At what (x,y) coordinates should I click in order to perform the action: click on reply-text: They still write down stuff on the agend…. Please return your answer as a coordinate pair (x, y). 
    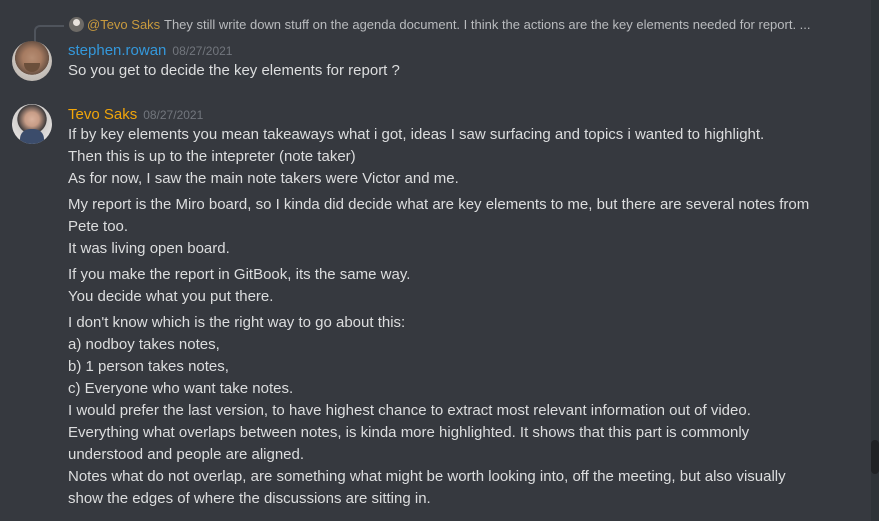
    Looking at the image, I should click on (487, 24).